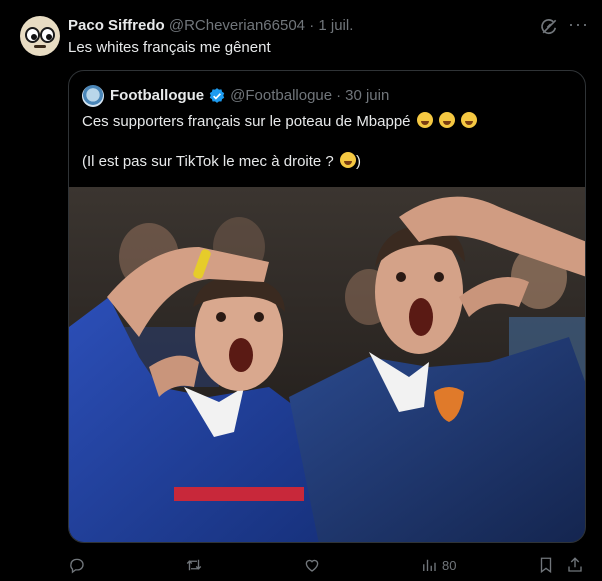 The width and height of the screenshot is (602, 581). What do you see at coordinates (47, 35) in the screenshot?
I see `avatar-eye-right` at bounding box center [47, 35].